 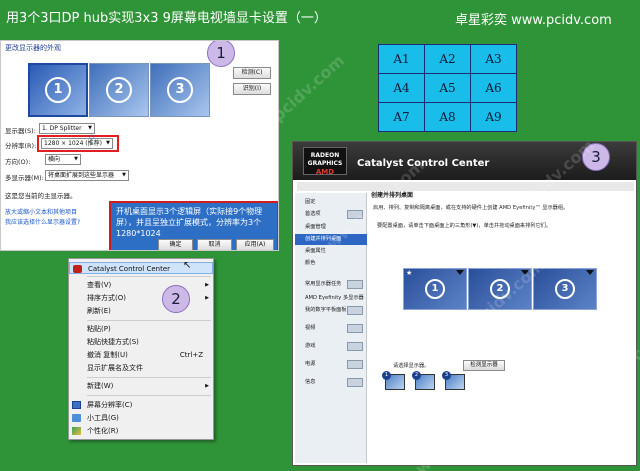 I want to click on menu-item-sort: 排序方式(O) ▶, so click(x=141, y=298).